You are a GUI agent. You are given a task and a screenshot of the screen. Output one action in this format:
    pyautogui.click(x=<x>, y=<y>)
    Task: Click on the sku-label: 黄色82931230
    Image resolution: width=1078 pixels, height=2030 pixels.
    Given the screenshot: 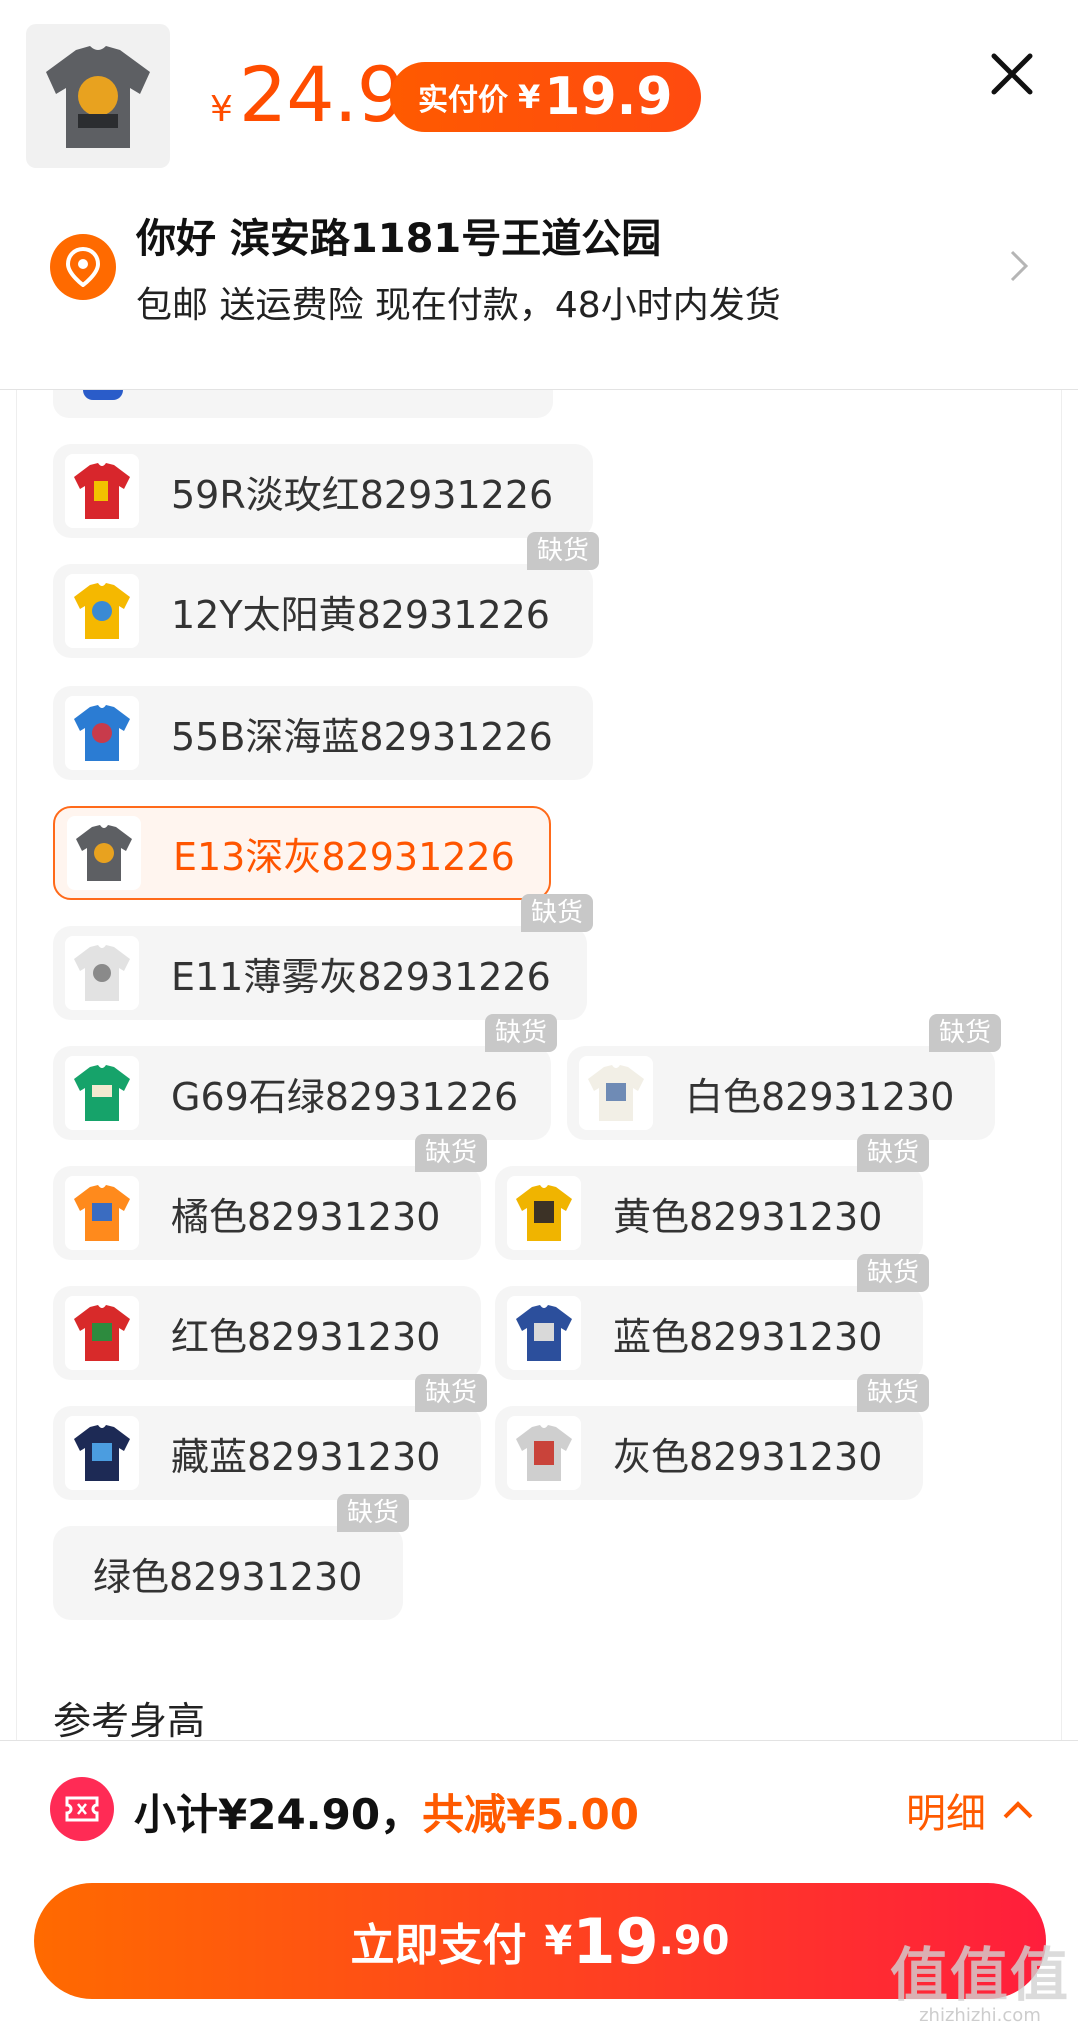 What is the action you would take?
    pyautogui.click(x=748, y=1216)
    